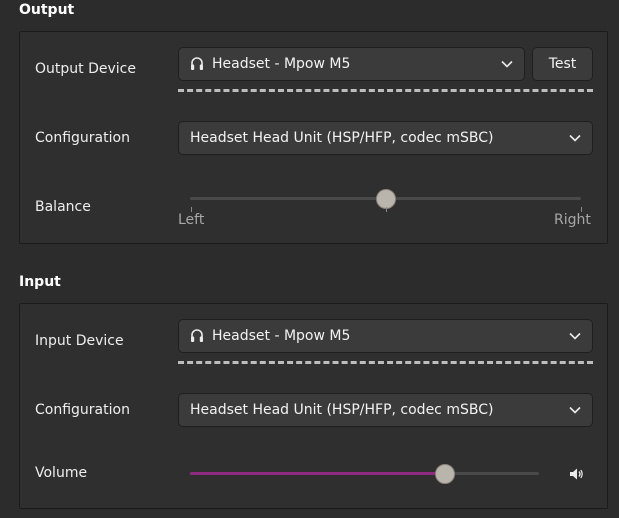  I want to click on input-device-label: Input Device, so click(79, 341).